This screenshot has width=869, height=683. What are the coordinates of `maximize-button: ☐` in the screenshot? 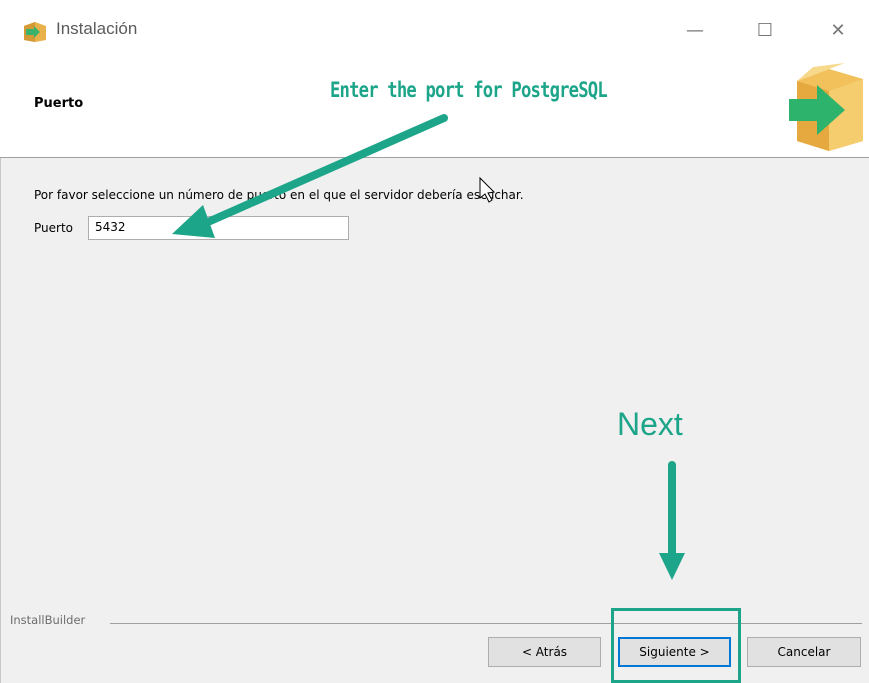 It's located at (765, 31).